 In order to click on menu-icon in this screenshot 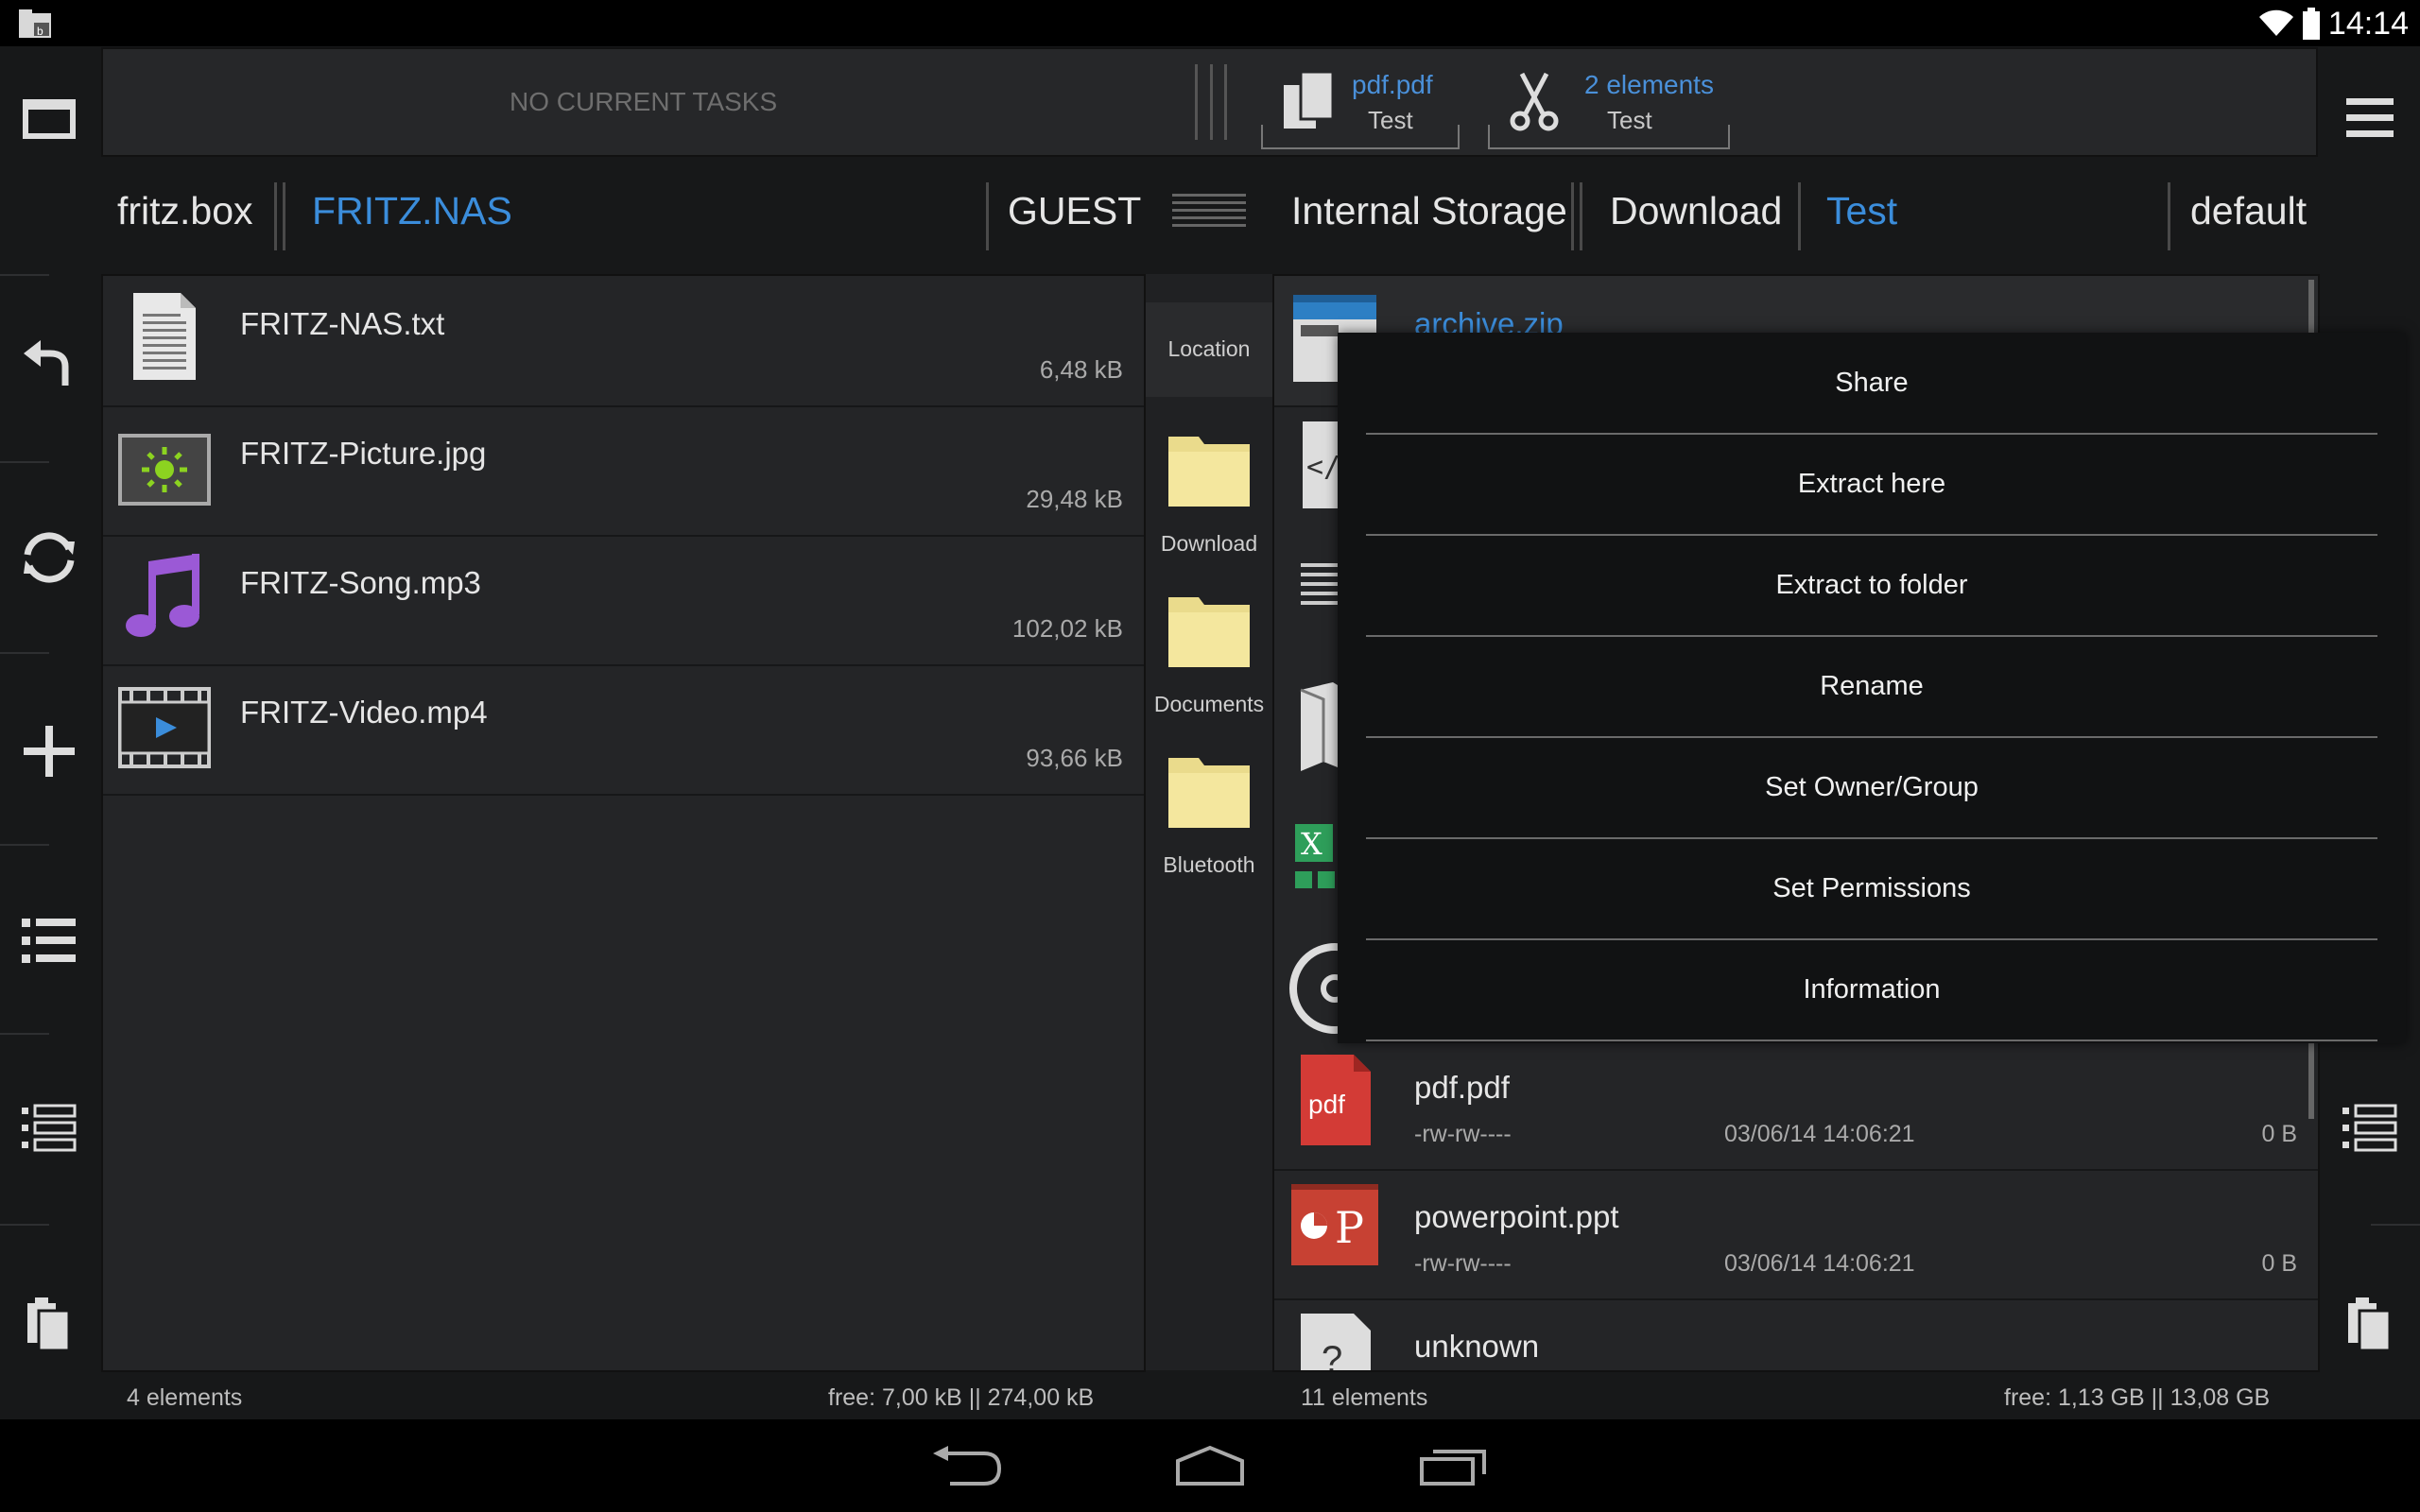, I will do `click(2370, 118)`.